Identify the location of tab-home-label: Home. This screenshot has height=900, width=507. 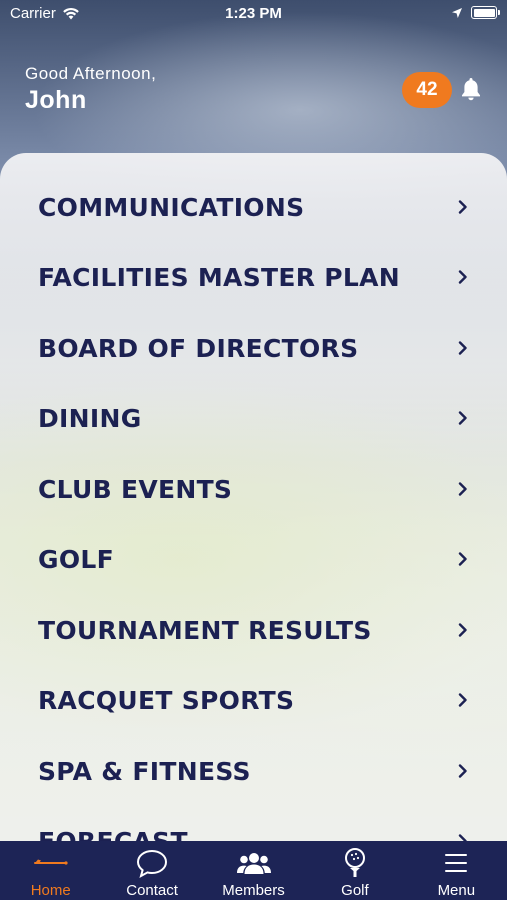
(50, 890).